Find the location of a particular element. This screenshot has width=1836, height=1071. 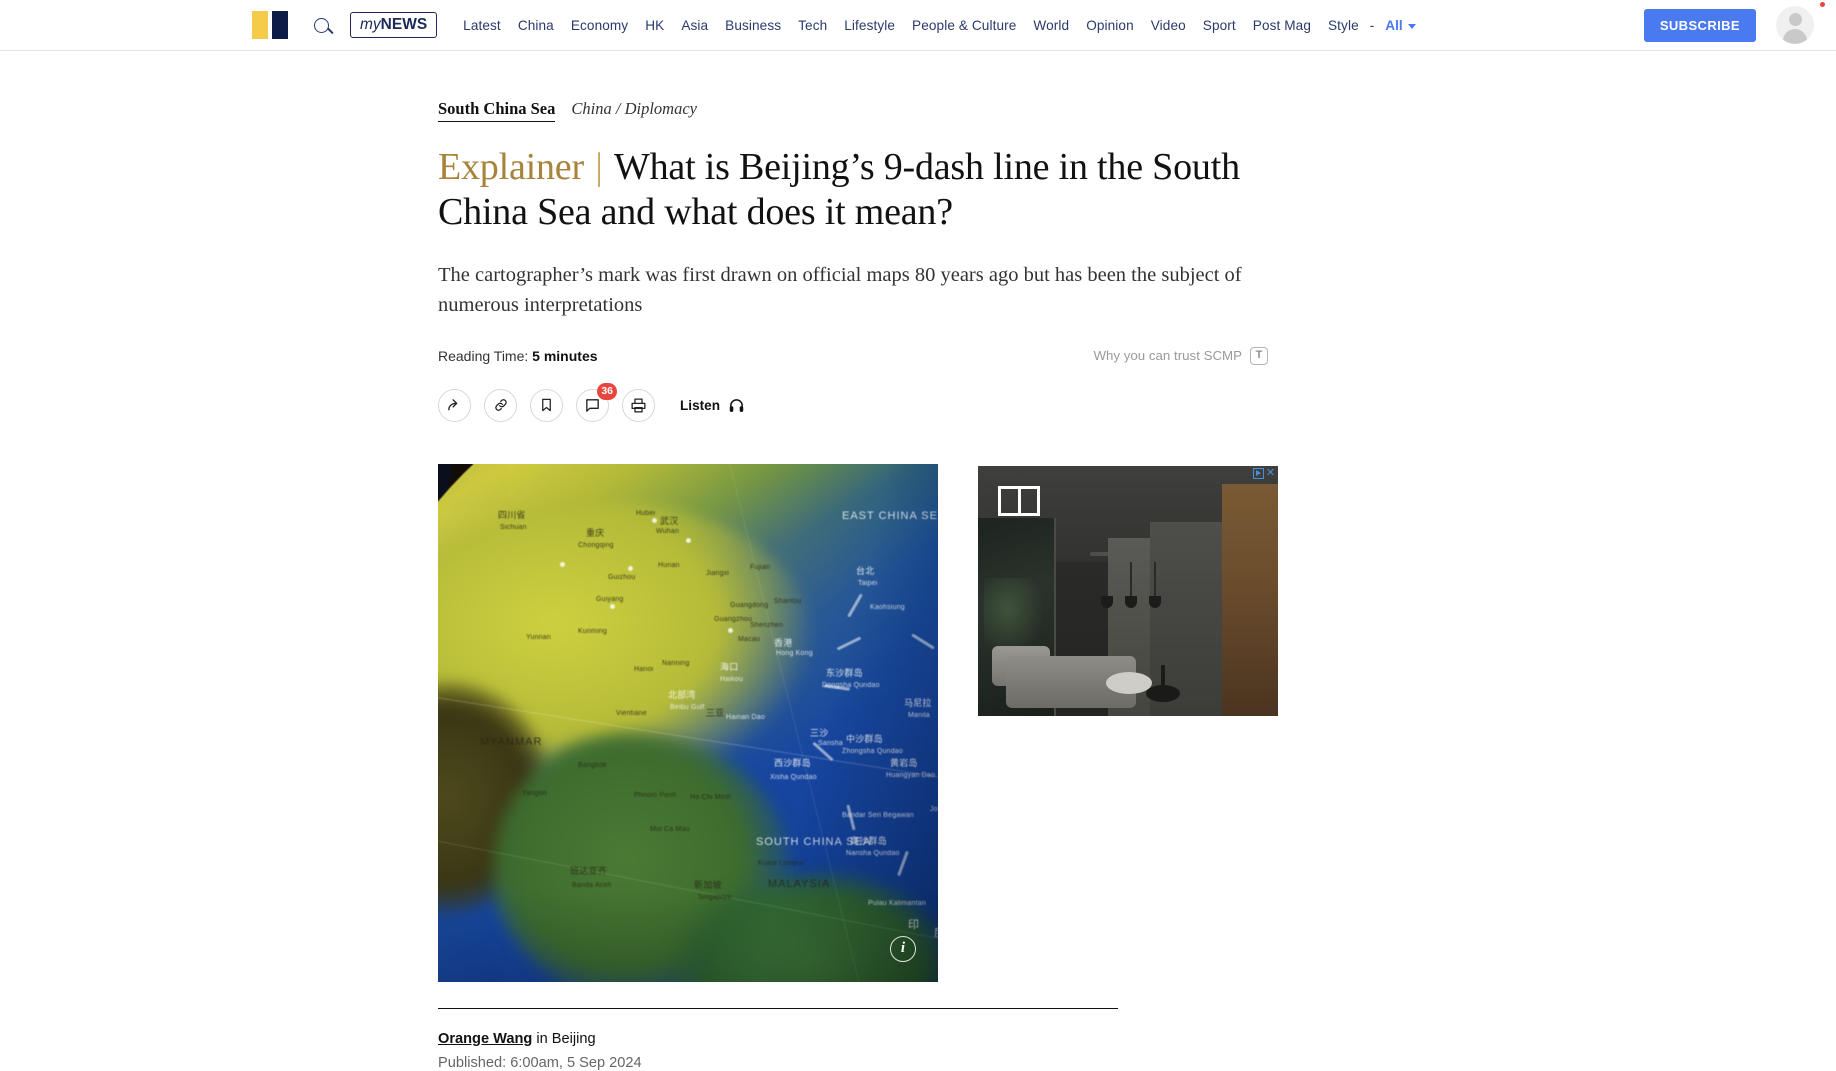

topic-link-south-china-sea: South China Sea is located at coordinates (497, 110).